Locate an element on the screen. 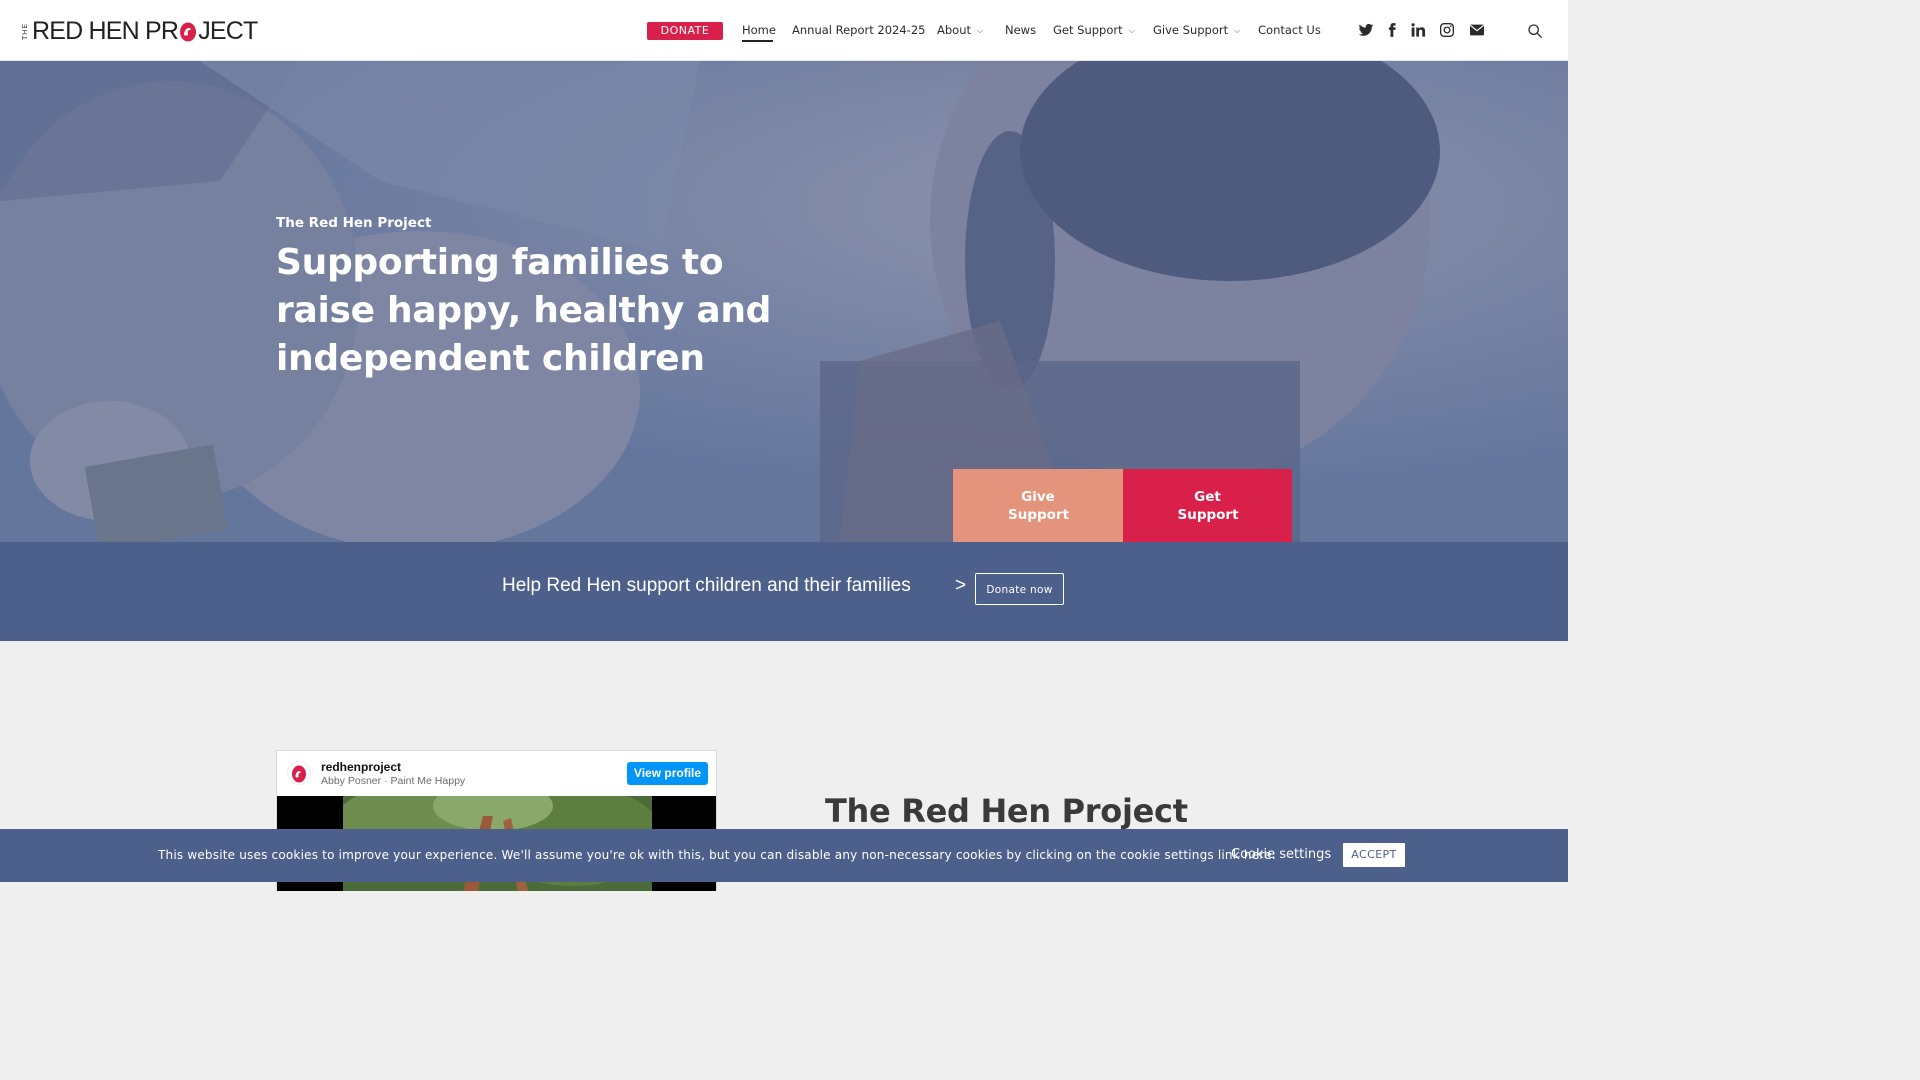 The width and height of the screenshot is (1920, 1080). nav-item-label: Home is located at coordinates (759, 30).